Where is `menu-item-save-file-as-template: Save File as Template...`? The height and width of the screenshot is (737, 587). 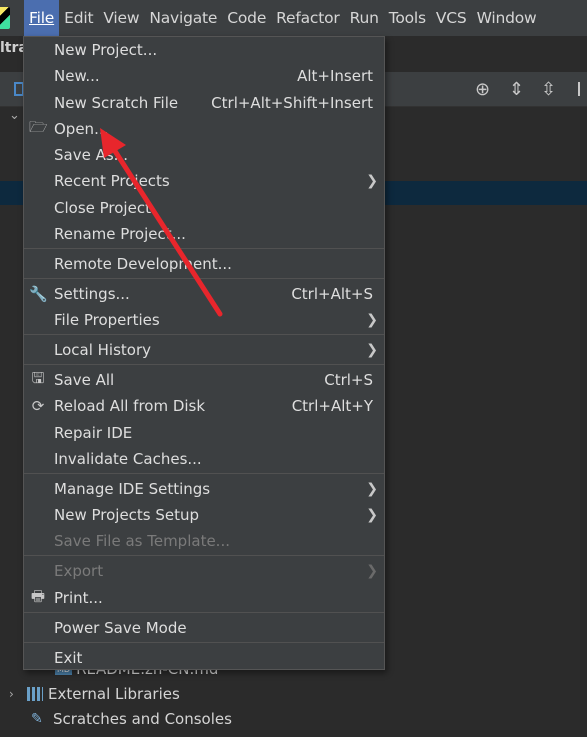
menu-item-save-file-as-template: Save File as Template... is located at coordinates (142, 541).